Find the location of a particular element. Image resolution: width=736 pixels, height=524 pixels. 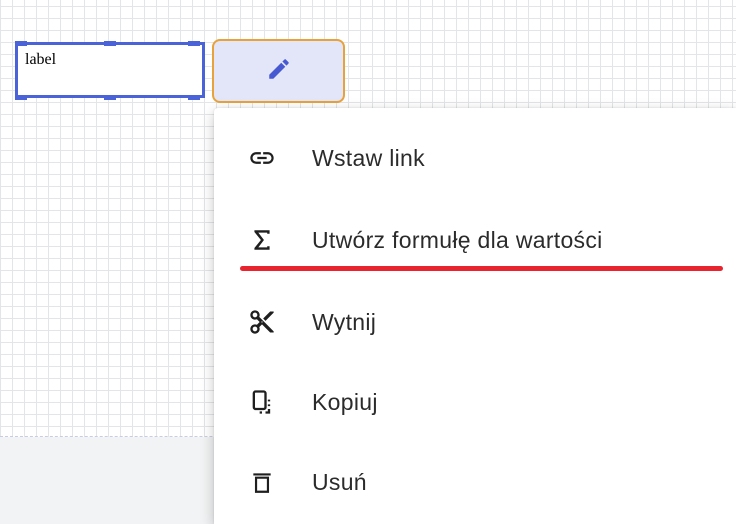

trash-icon is located at coordinates (262, 482).